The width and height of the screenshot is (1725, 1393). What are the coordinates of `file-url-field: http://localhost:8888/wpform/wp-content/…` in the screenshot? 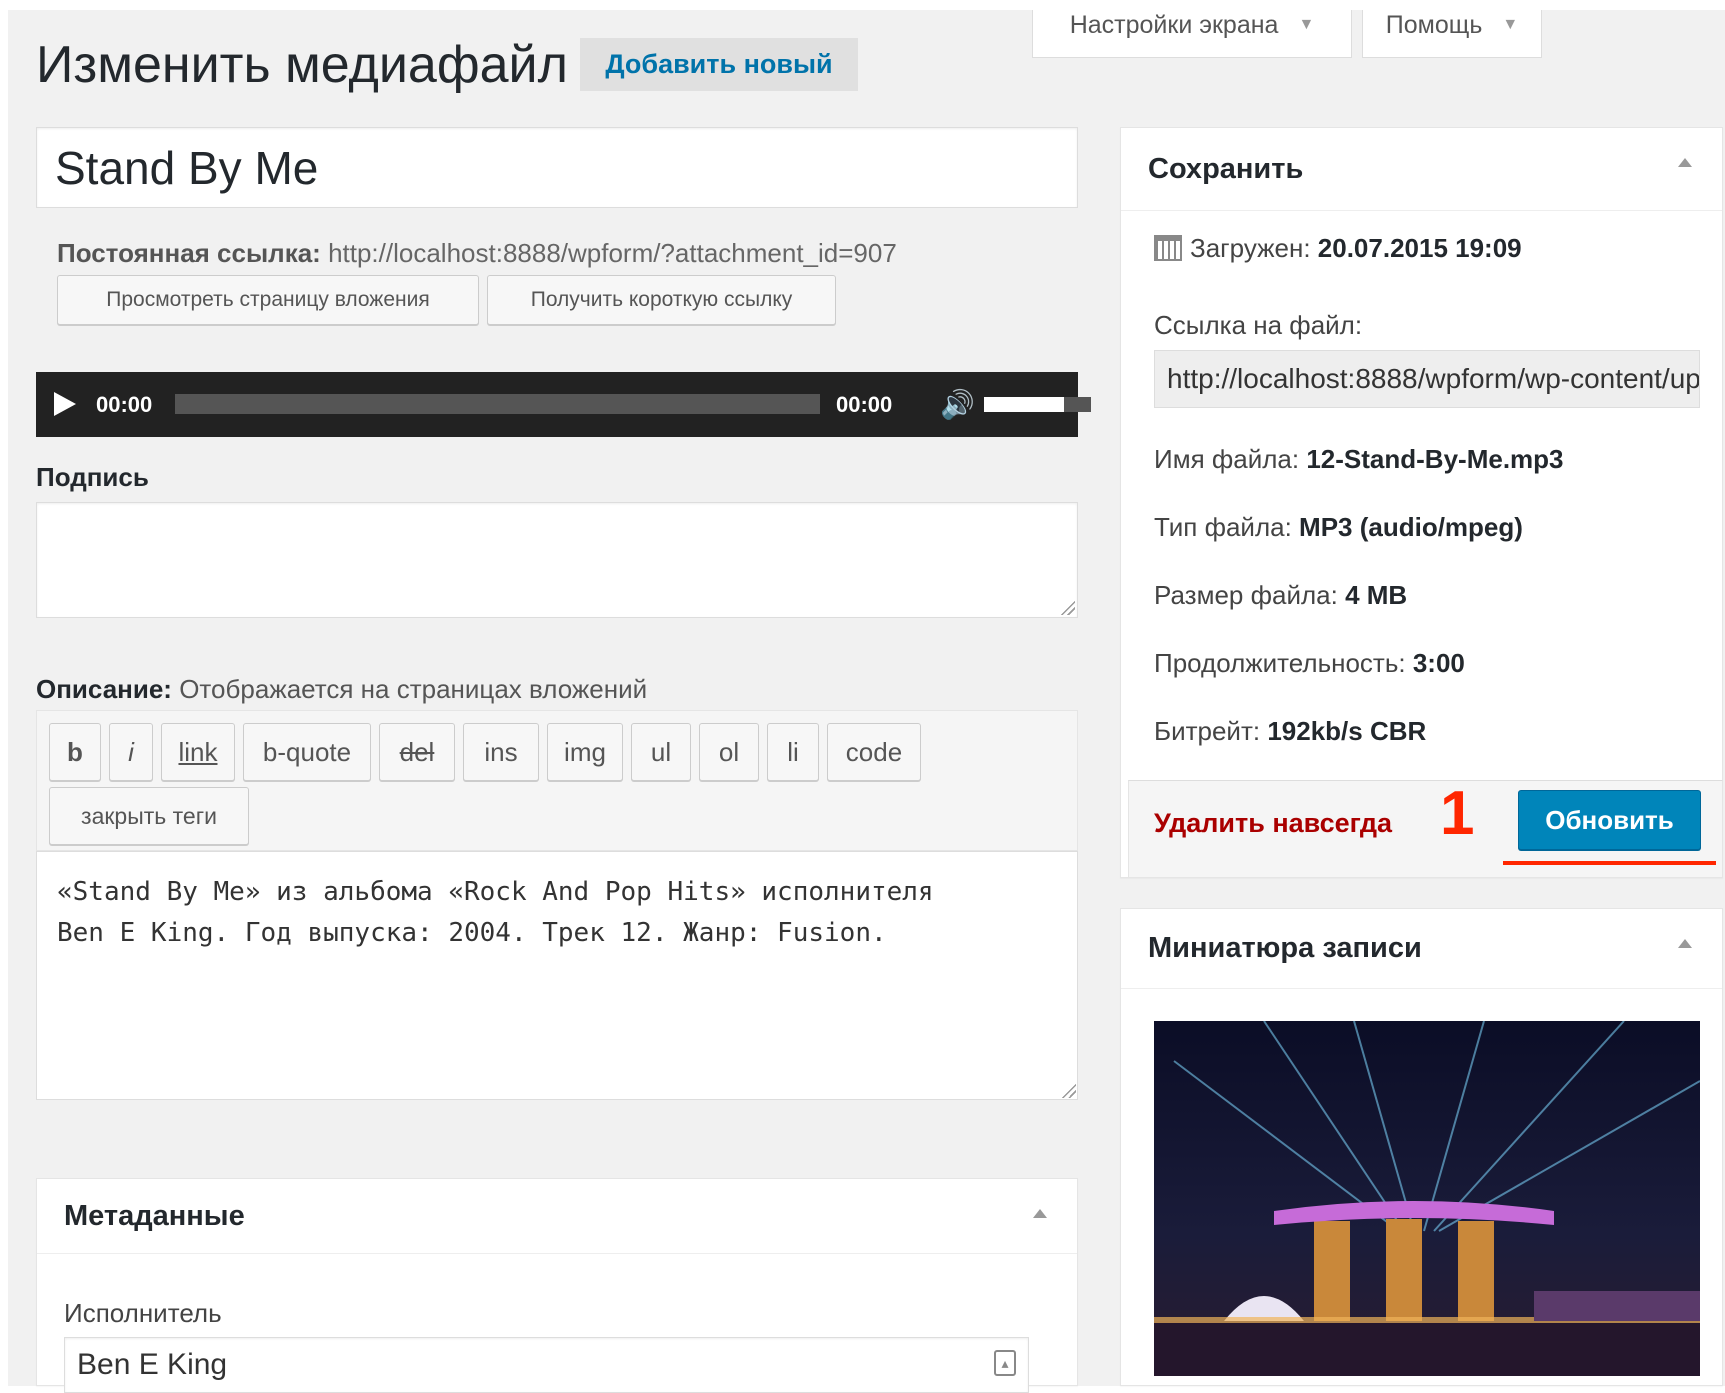 It's located at (1427, 379).